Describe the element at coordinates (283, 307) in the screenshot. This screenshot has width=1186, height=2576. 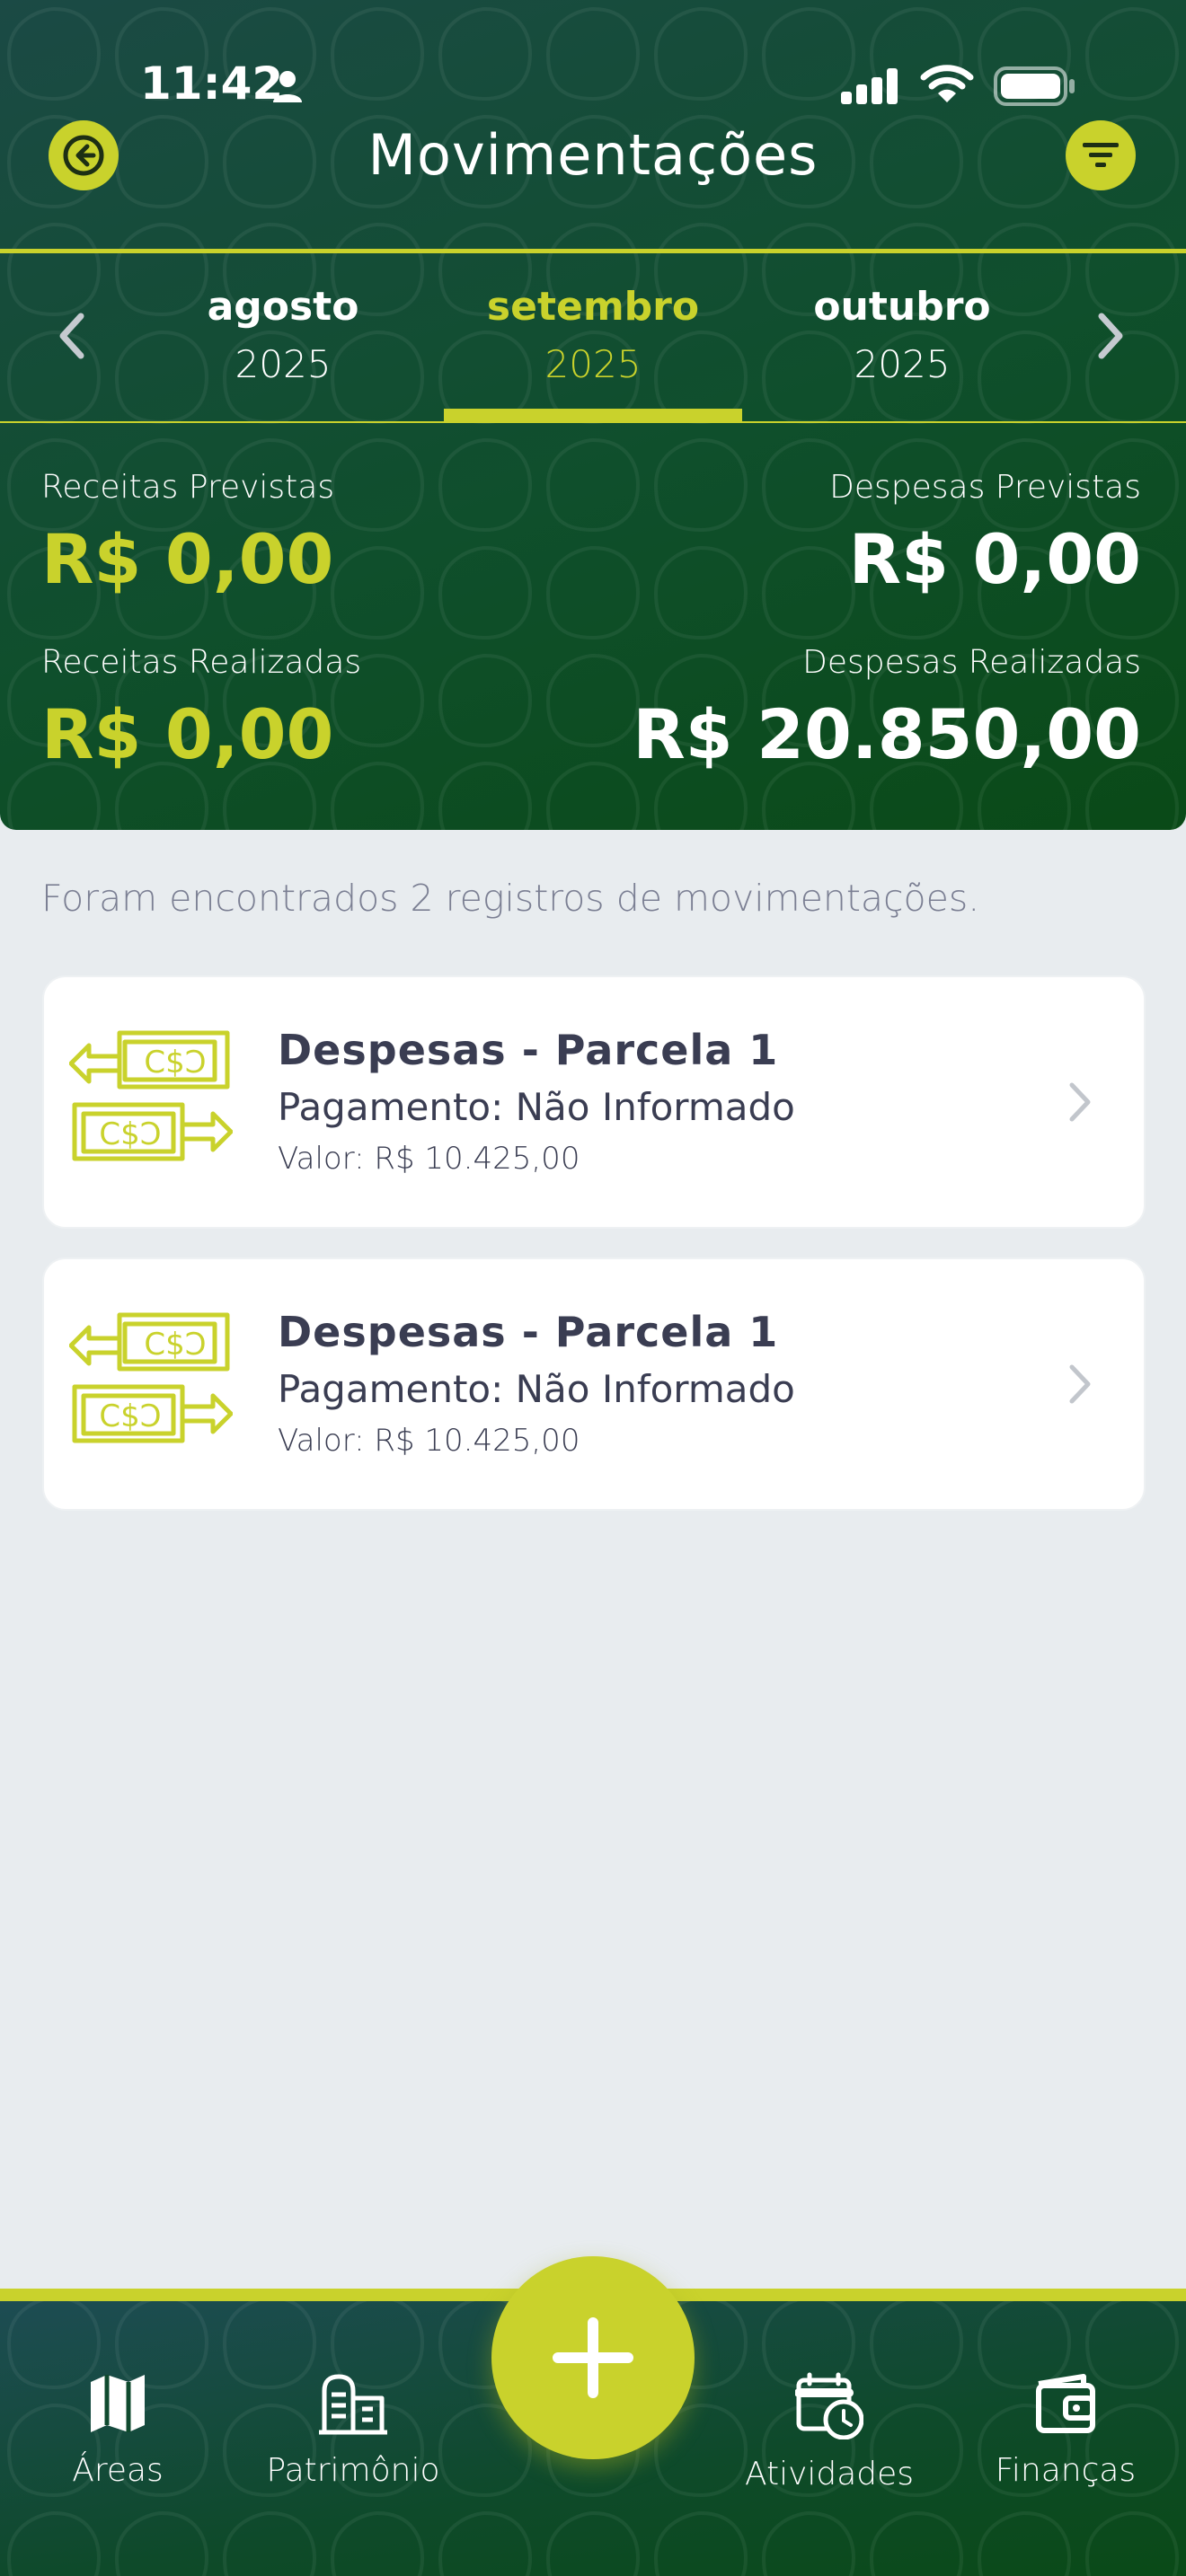
I see `month-name: agosto` at that location.